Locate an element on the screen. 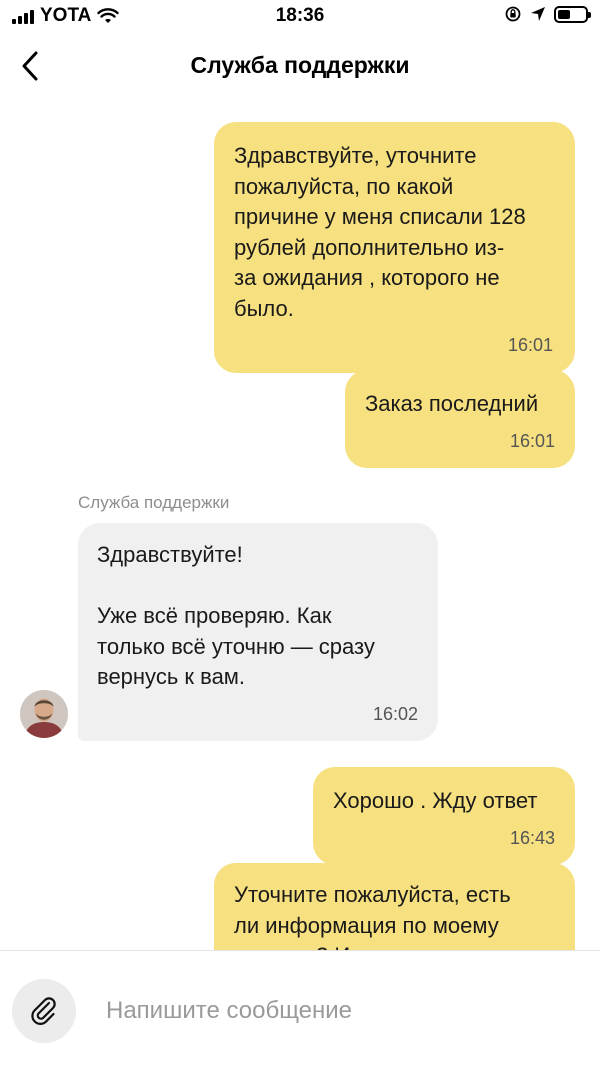 Image resolution: width=600 pixels, height=1066 pixels. sender-name: Служба поддержки is located at coordinates (154, 502).